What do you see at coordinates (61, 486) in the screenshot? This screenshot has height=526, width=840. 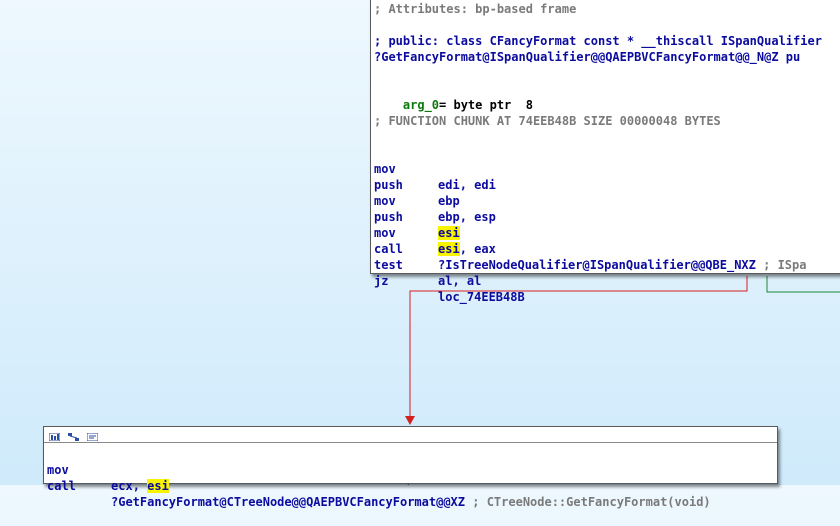 I see `mnemonic: call` at bounding box center [61, 486].